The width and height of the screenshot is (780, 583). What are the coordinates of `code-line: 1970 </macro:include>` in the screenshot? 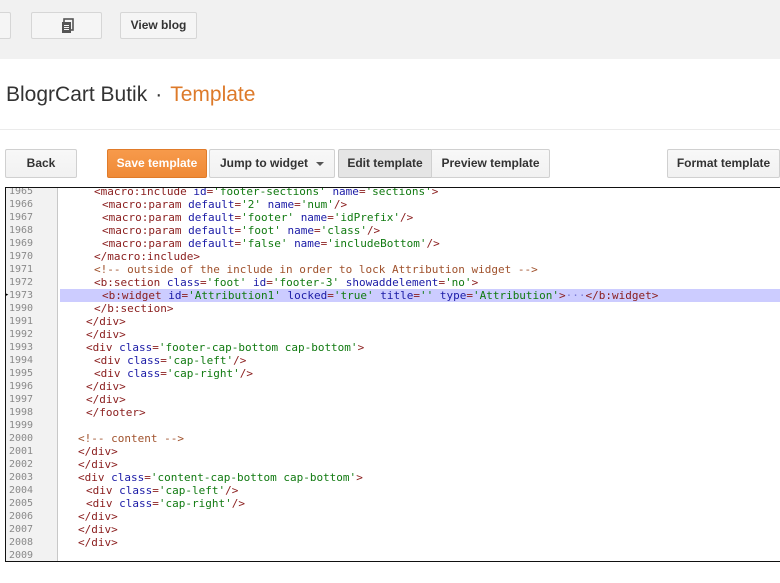 It's located at (393, 256).